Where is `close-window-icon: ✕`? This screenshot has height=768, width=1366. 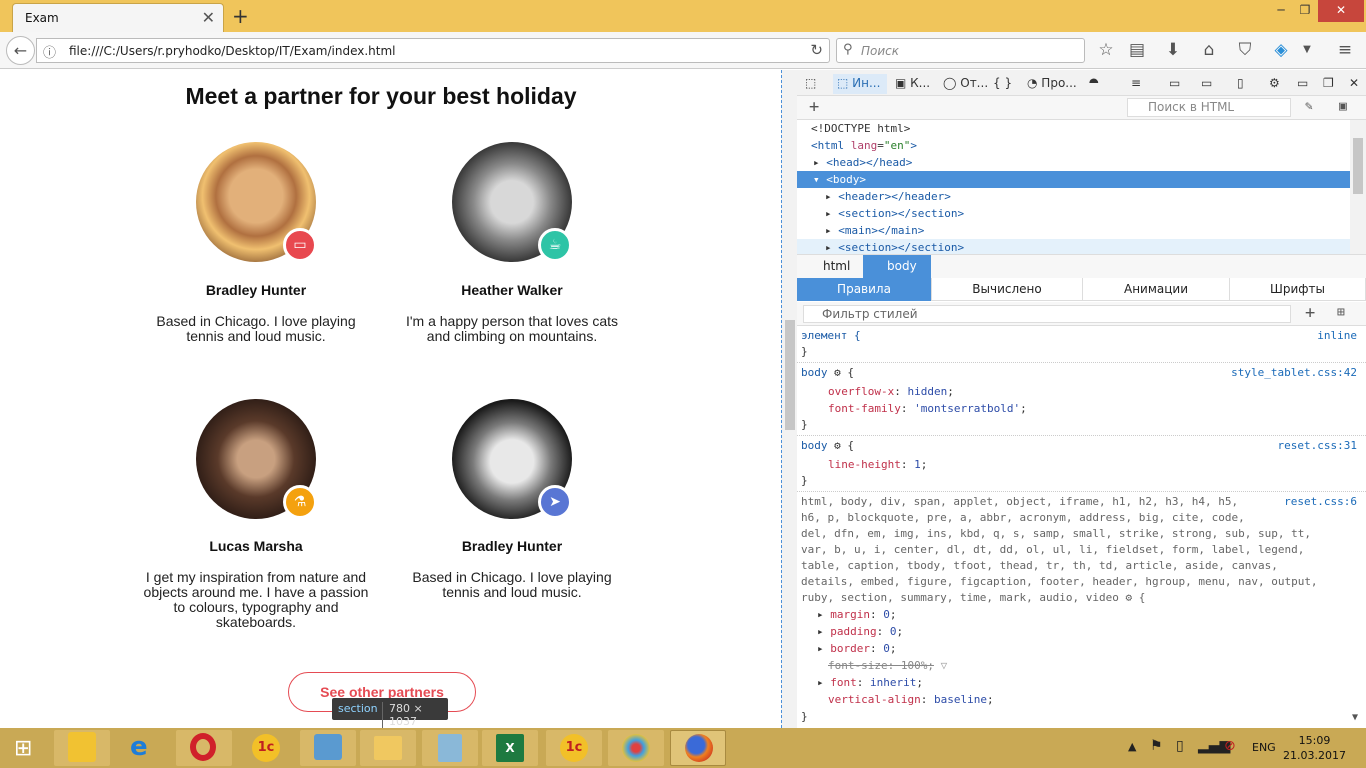 close-window-icon: ✕ is located at coordinates (1341, 11).